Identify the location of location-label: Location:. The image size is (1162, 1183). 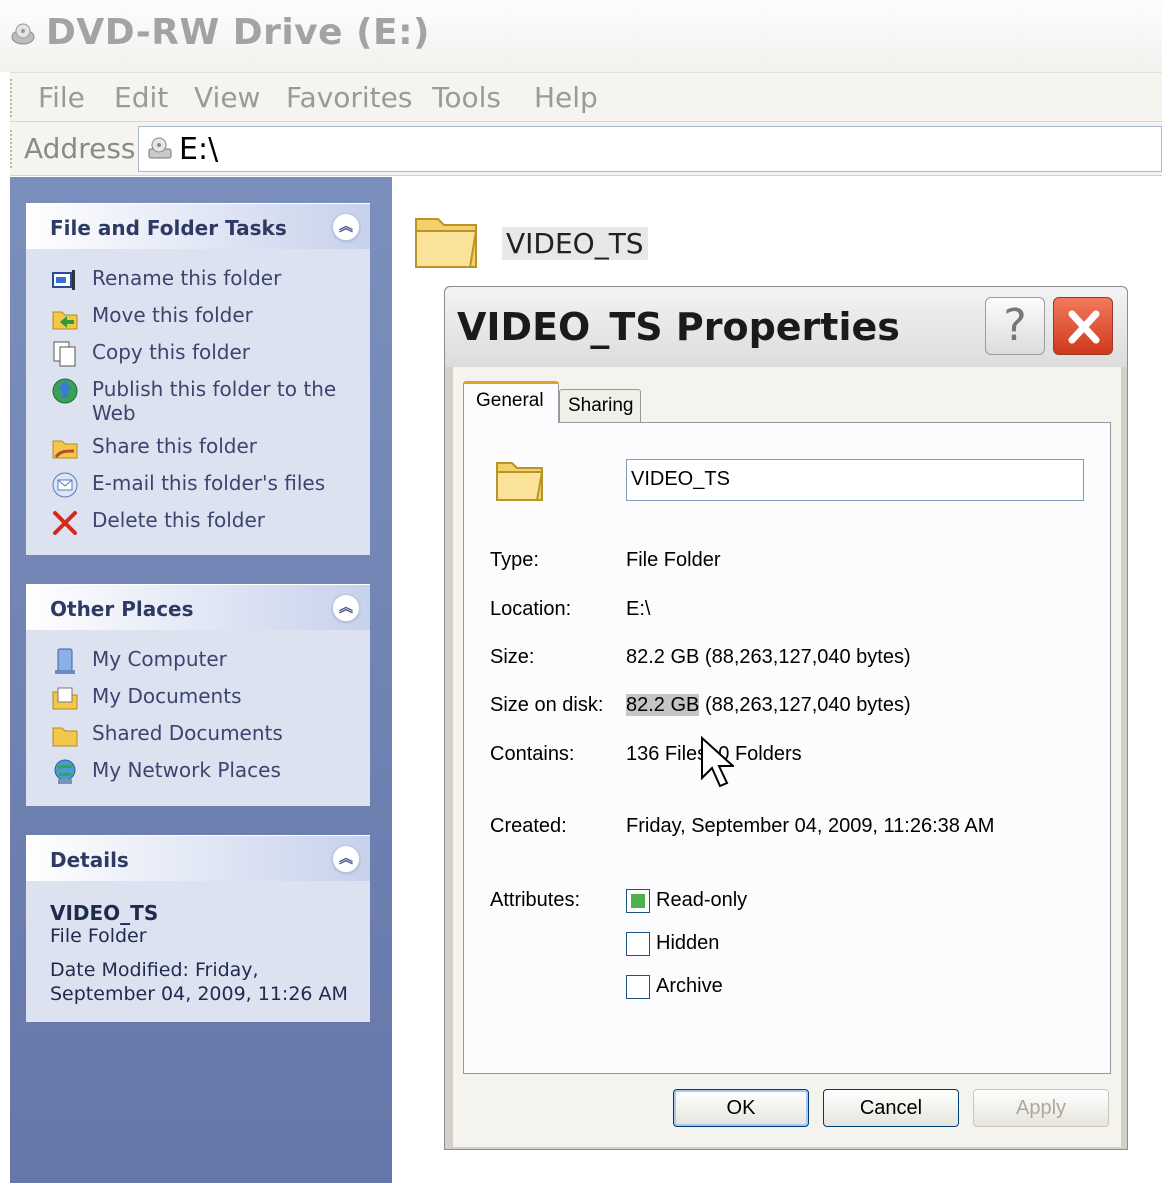
(531, 609).